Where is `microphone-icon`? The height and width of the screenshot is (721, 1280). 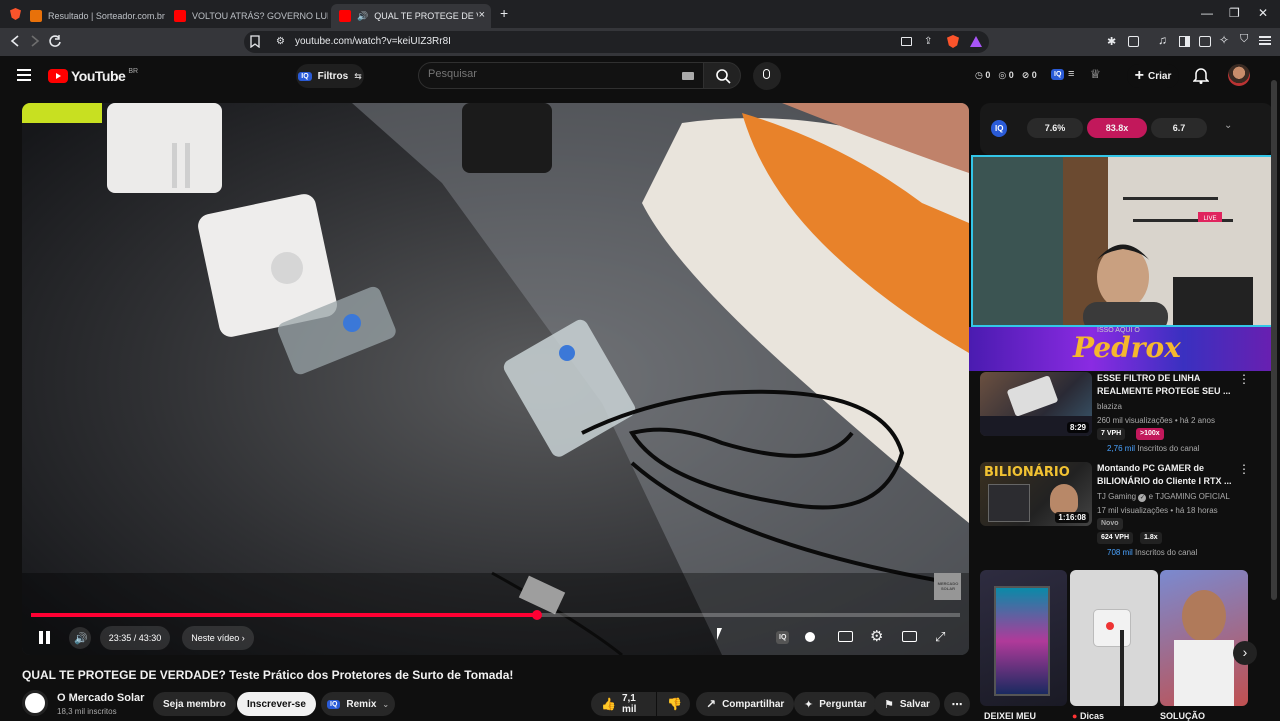
microphone-icon is located at coordinates (766, 74).